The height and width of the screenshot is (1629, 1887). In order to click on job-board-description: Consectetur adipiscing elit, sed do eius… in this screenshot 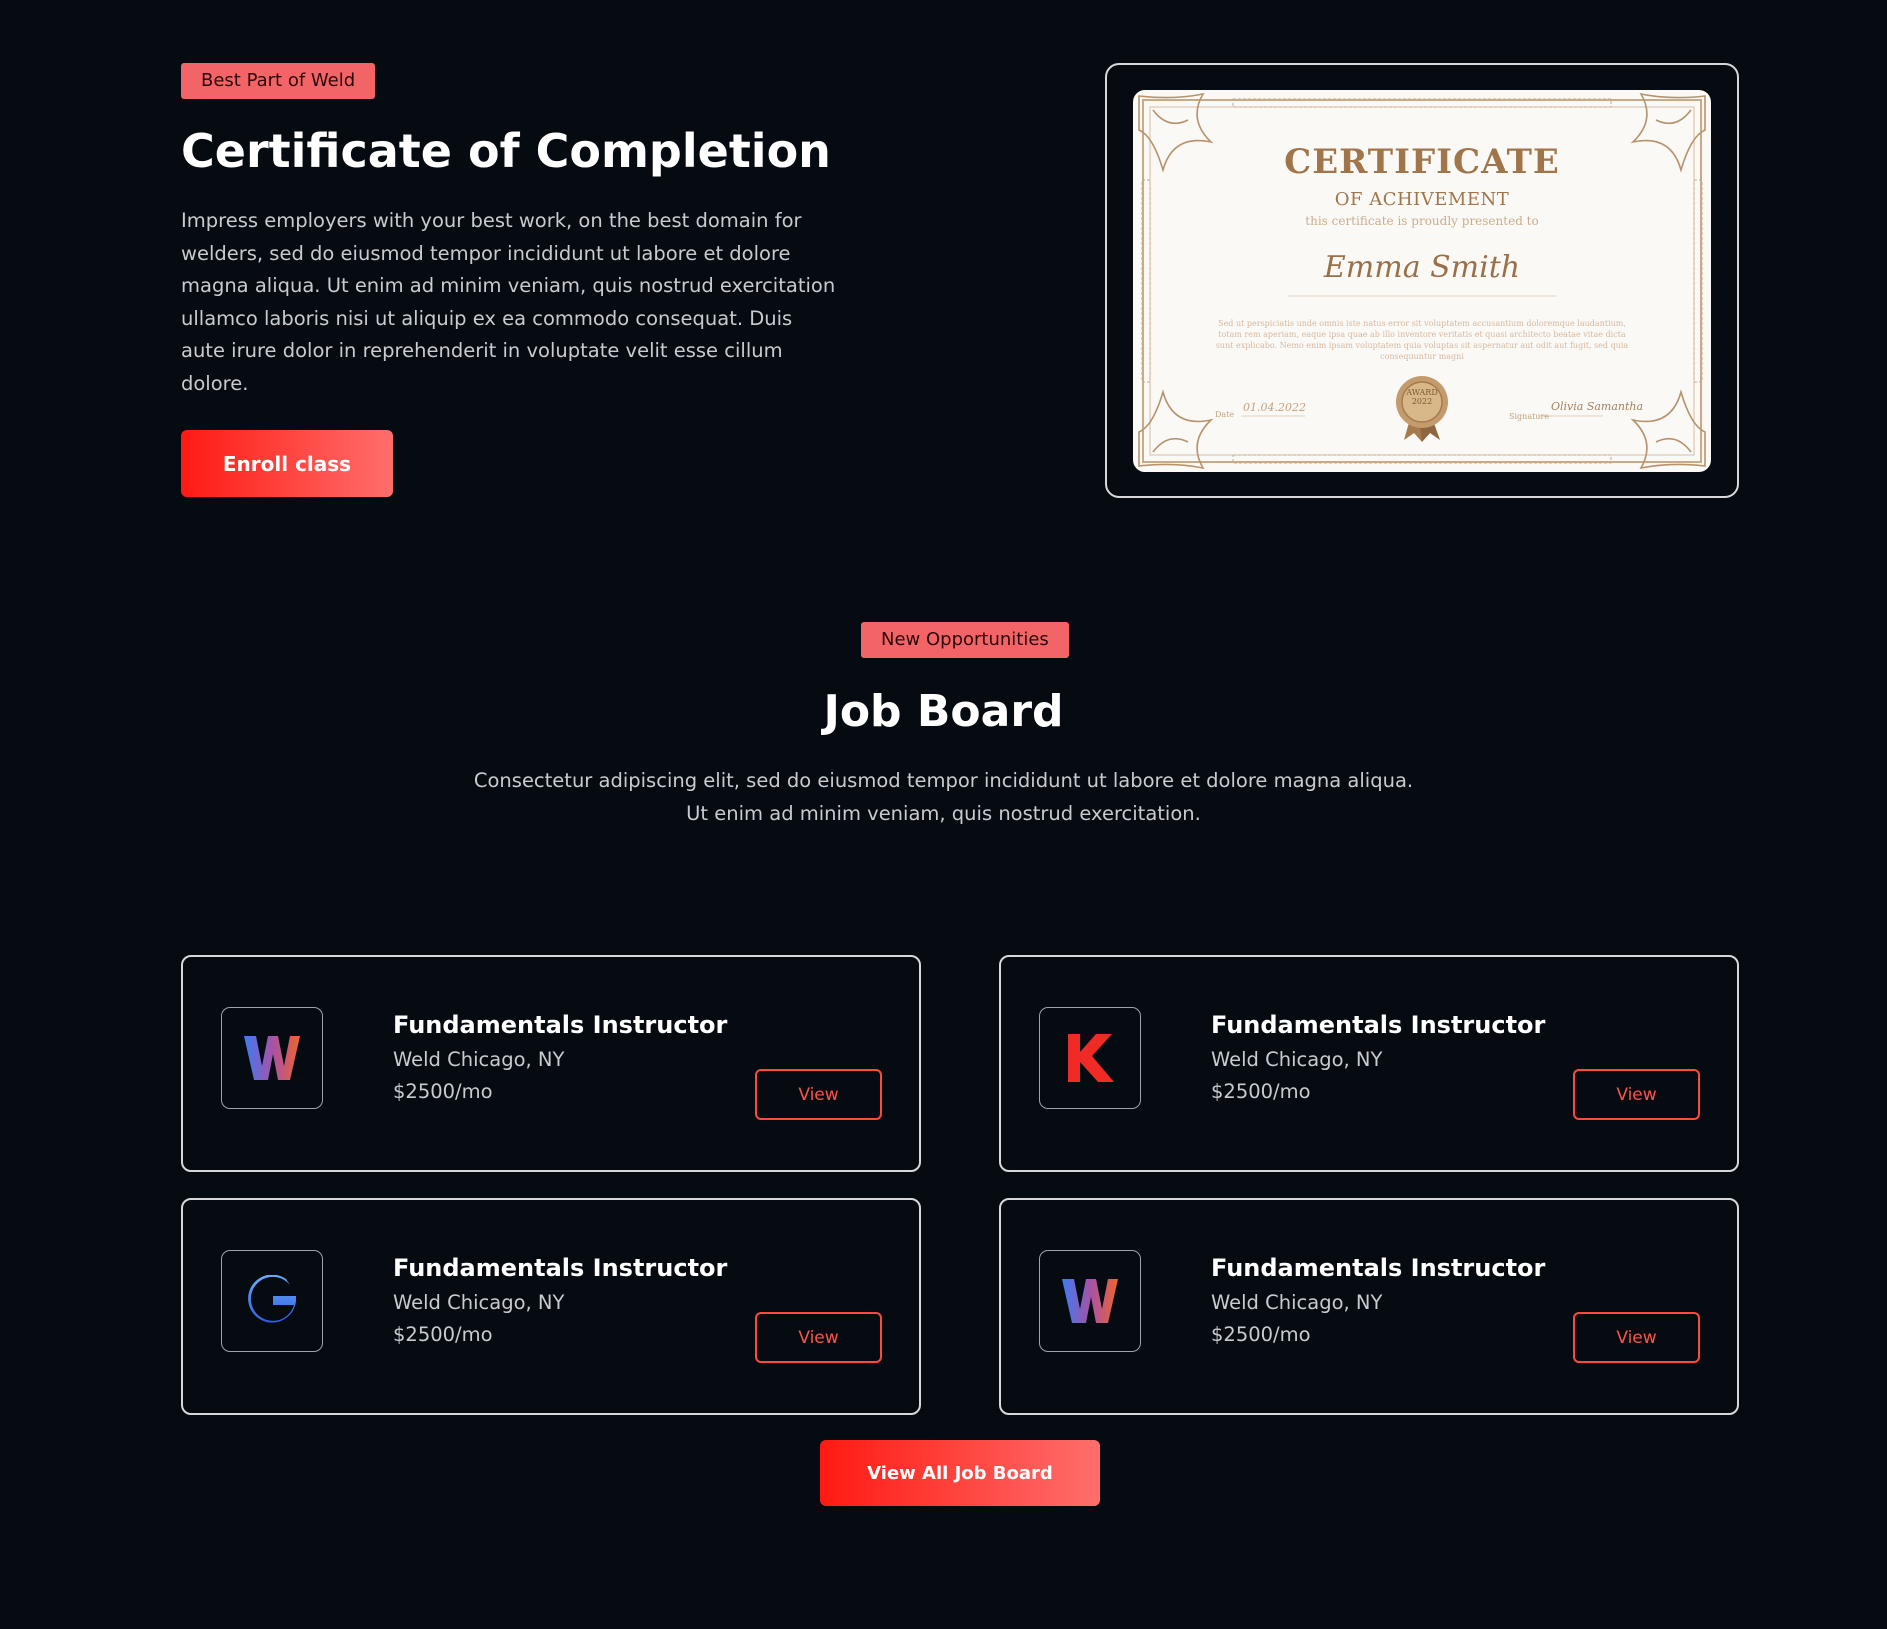, I will do `click(943, 797)`.